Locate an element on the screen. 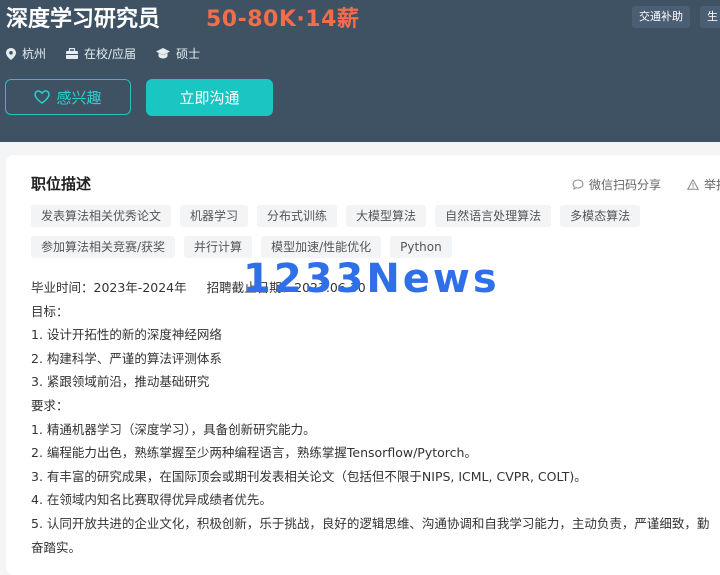 This screenshot has width=720, height=575. graduation-cap-icon is located at coordinates (163, 53).